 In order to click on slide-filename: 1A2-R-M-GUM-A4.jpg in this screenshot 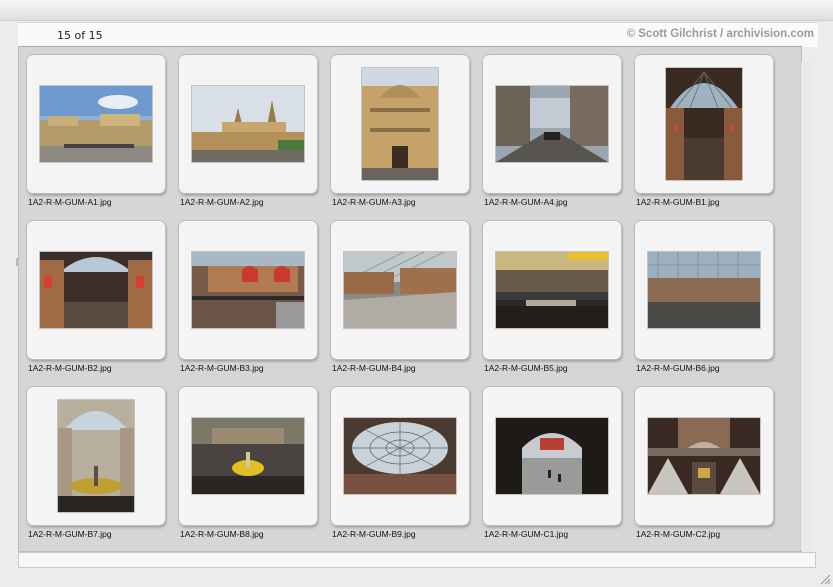, I will do `click(526, 202)`.